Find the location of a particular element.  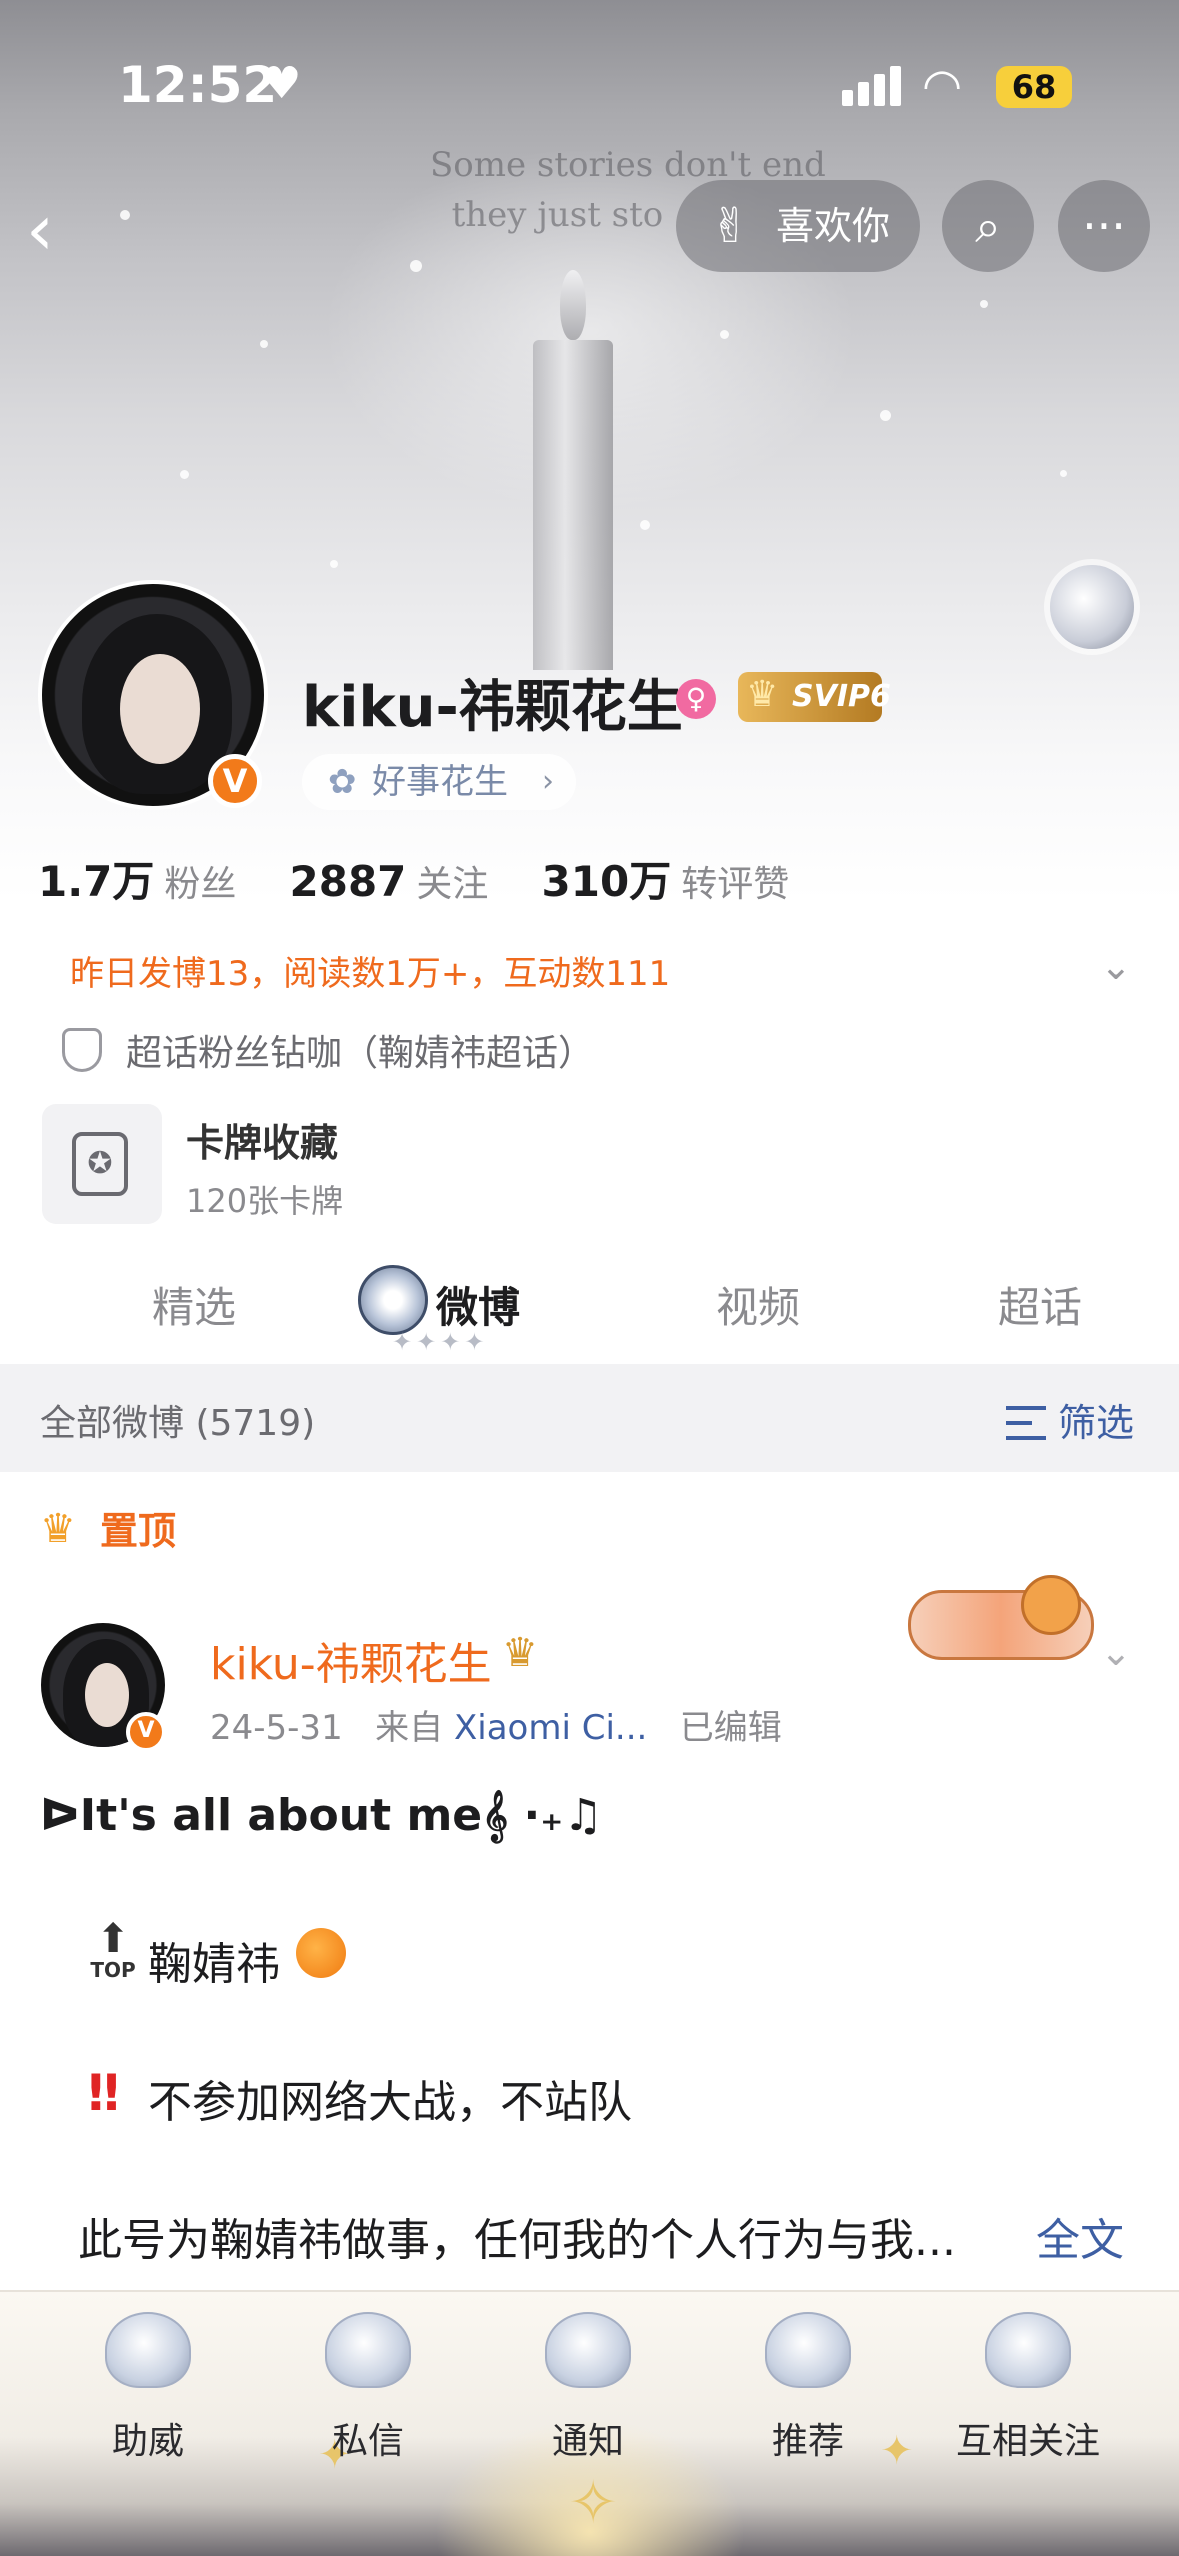

search-button: ⌕ is located at coordinates (988, 226).